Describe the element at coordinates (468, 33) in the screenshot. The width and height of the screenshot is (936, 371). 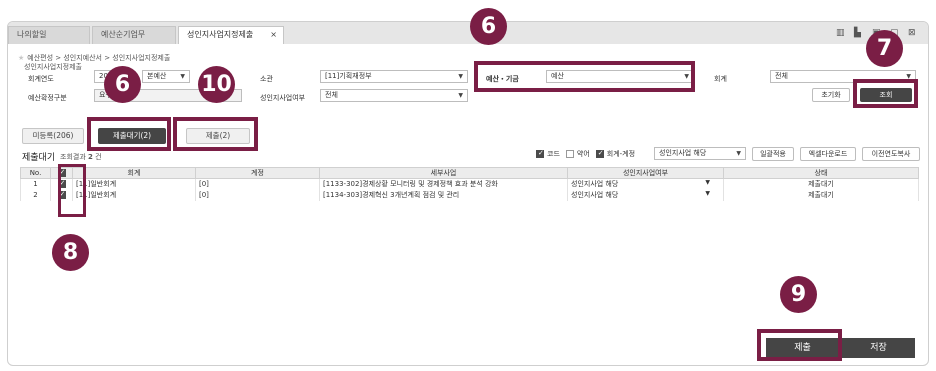
I see `tab-bar: 나의할일 예산순기업무 성인지사업지정제출 × ▥ ▙ ▣ ▢ ⊠` at that location.